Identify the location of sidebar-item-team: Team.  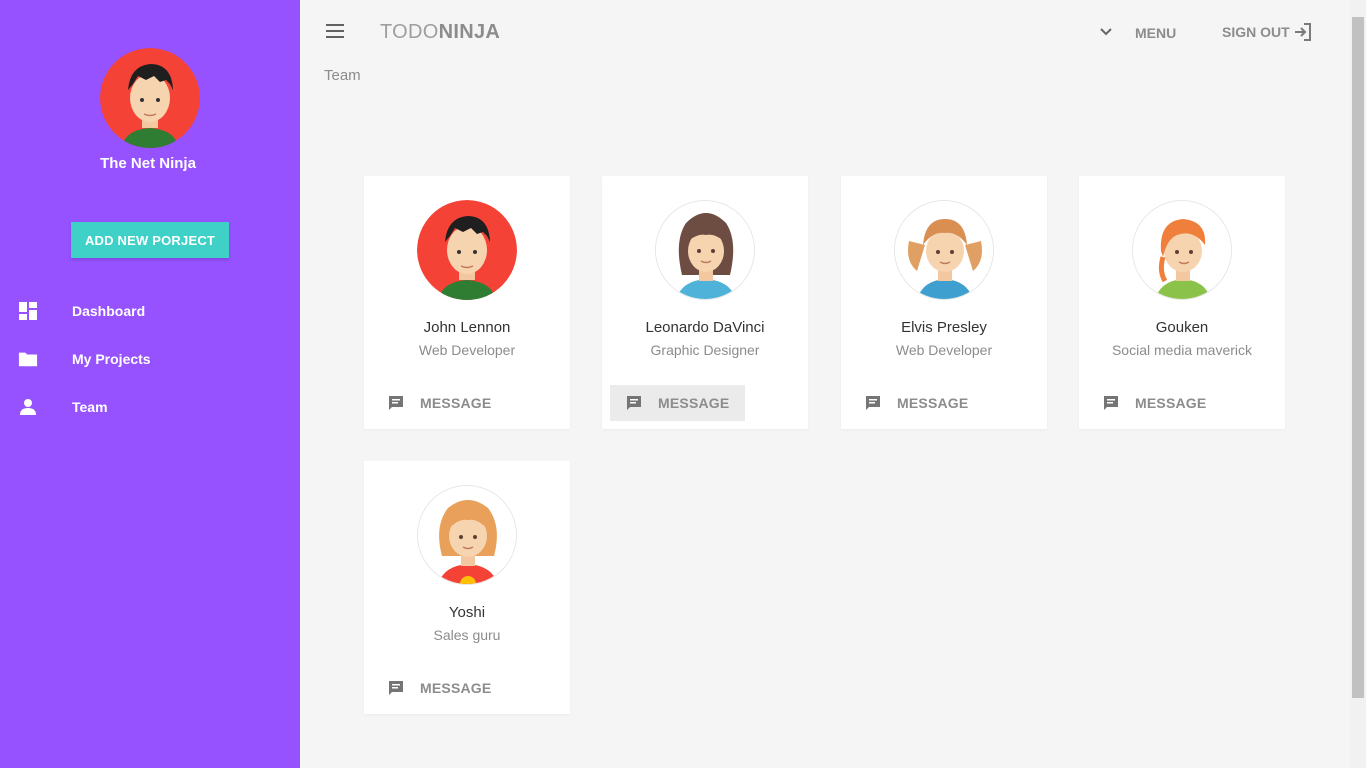
(150, 407).